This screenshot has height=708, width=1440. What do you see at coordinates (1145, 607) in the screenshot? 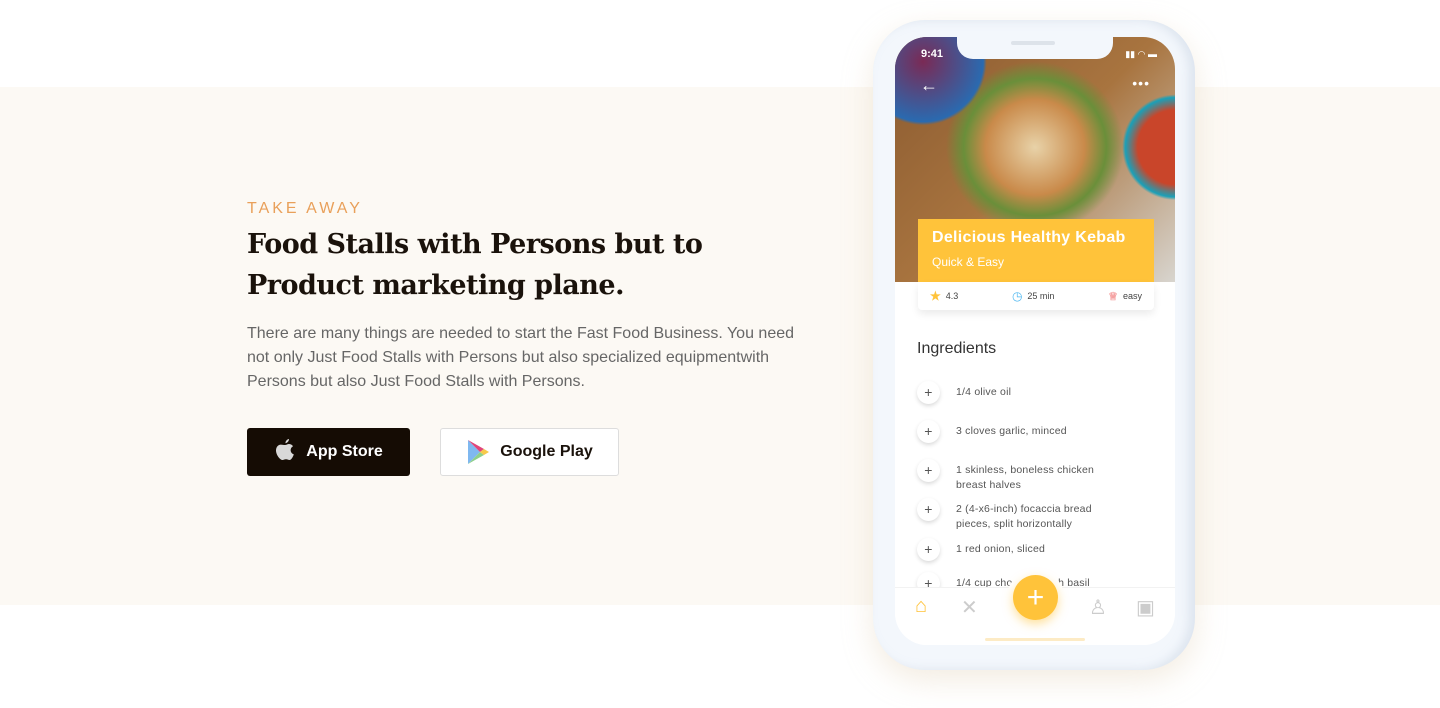
I see `clipboard-icon: ▣` at bounding box center [1145, 607].